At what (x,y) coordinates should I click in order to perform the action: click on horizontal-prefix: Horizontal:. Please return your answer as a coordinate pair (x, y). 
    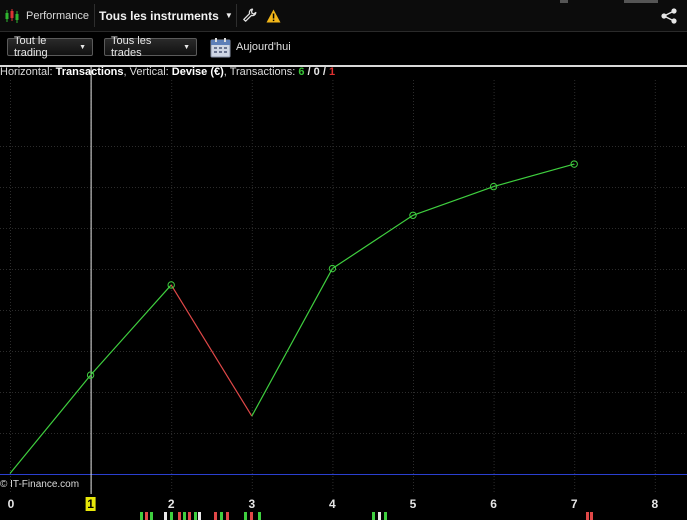
    Looking at the image, I should click on (28, 72).